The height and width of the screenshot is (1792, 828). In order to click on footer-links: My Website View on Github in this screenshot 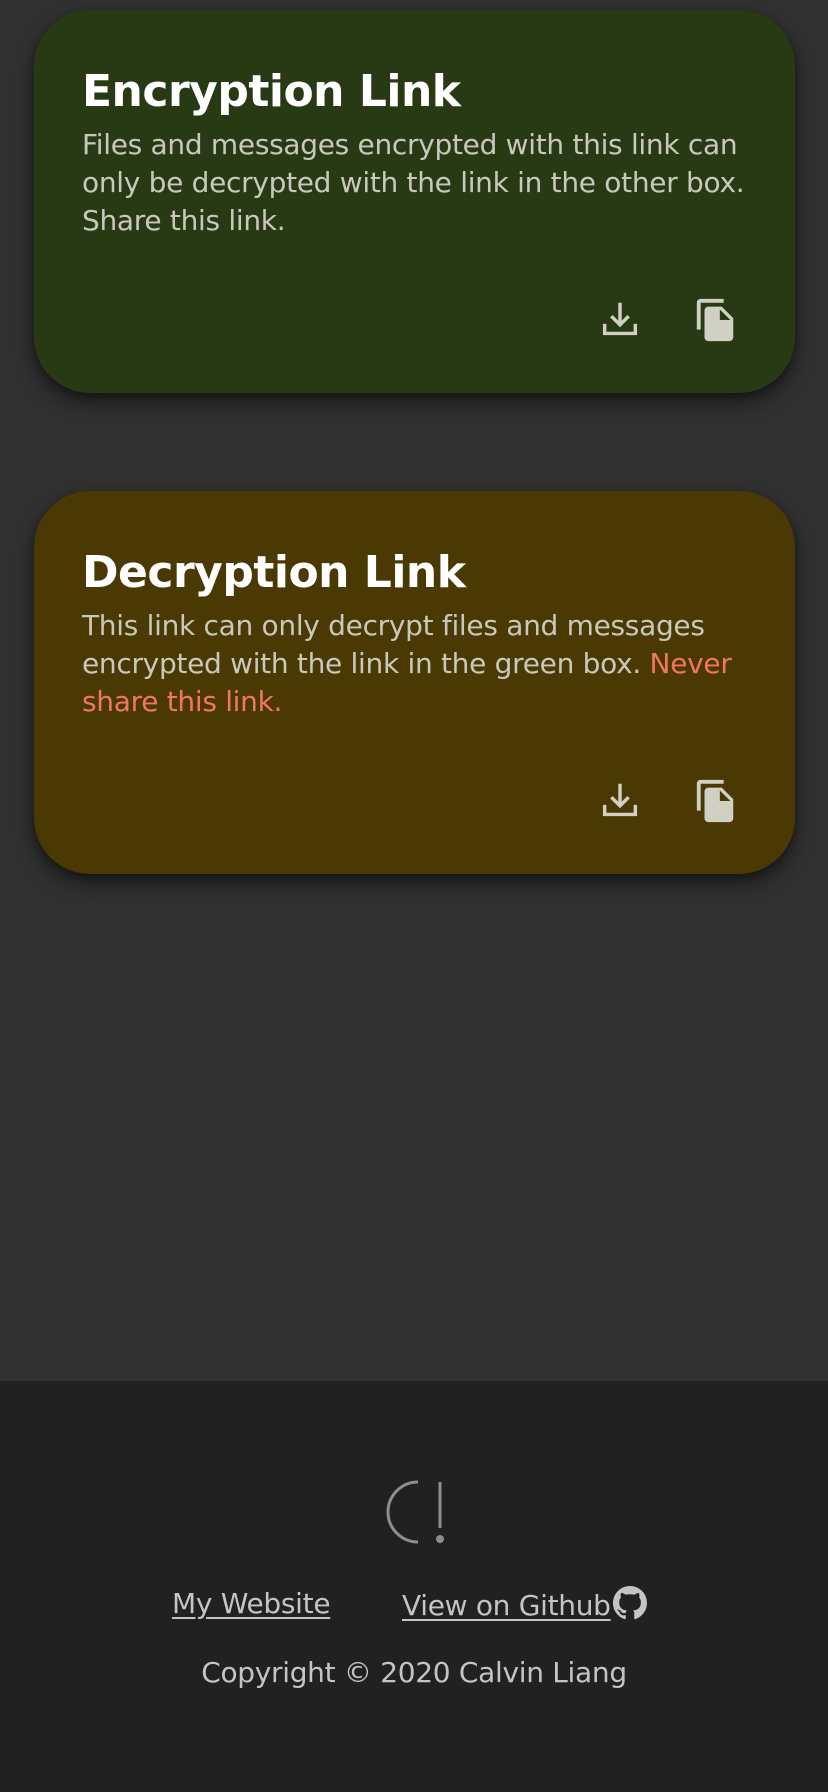, I will do `click(414, 1605)`.